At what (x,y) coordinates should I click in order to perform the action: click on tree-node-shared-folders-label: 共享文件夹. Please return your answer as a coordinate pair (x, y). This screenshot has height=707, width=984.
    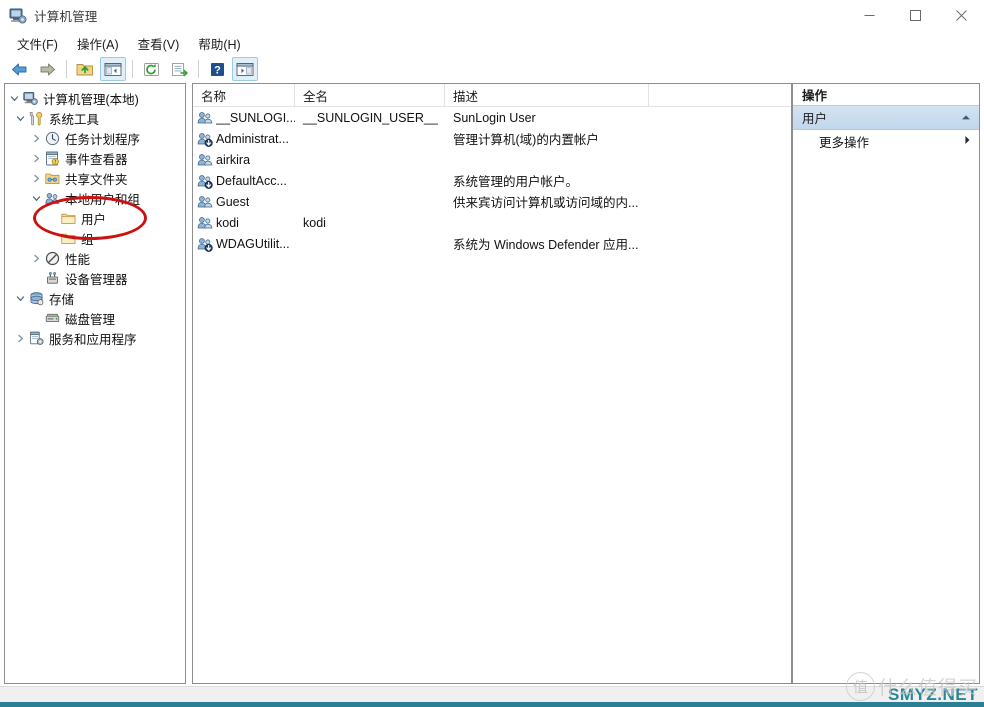
    Looking at the image, I should click on (96, 179).